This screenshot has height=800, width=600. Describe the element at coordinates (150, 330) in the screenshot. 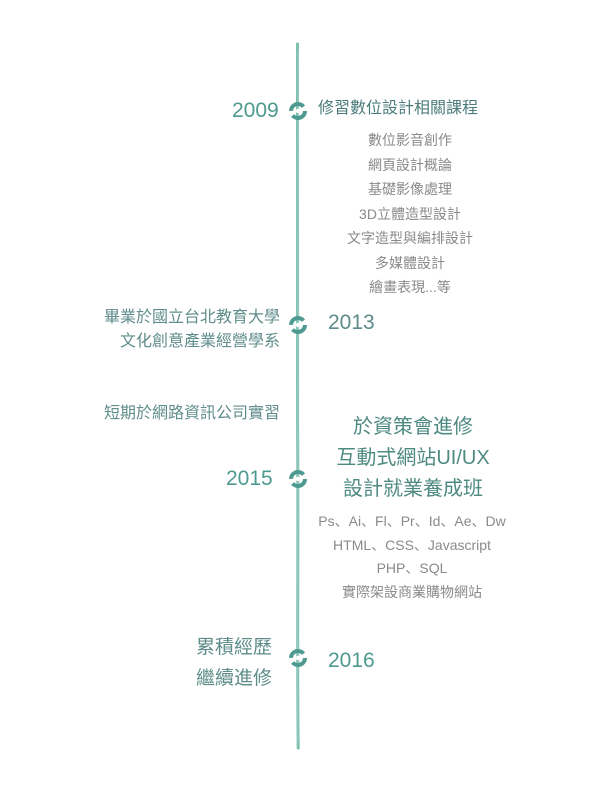

I see `graduation-text: 畢業於國立台北教育大學 文化創意產業經營學系` at that location.